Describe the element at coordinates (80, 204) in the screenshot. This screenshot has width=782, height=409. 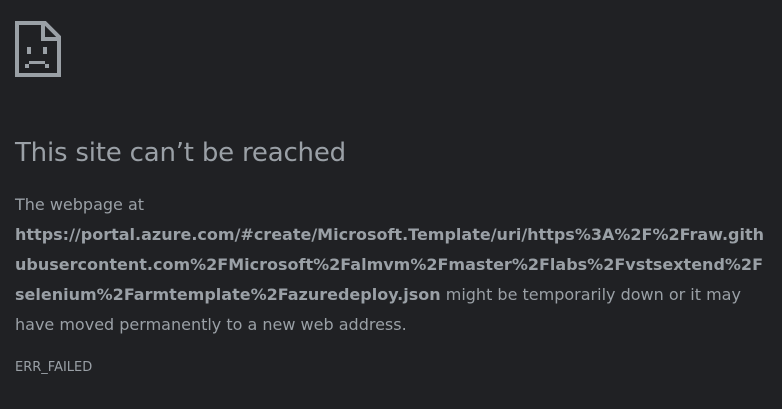
I see `message-prefix: The webpage at` at that location.